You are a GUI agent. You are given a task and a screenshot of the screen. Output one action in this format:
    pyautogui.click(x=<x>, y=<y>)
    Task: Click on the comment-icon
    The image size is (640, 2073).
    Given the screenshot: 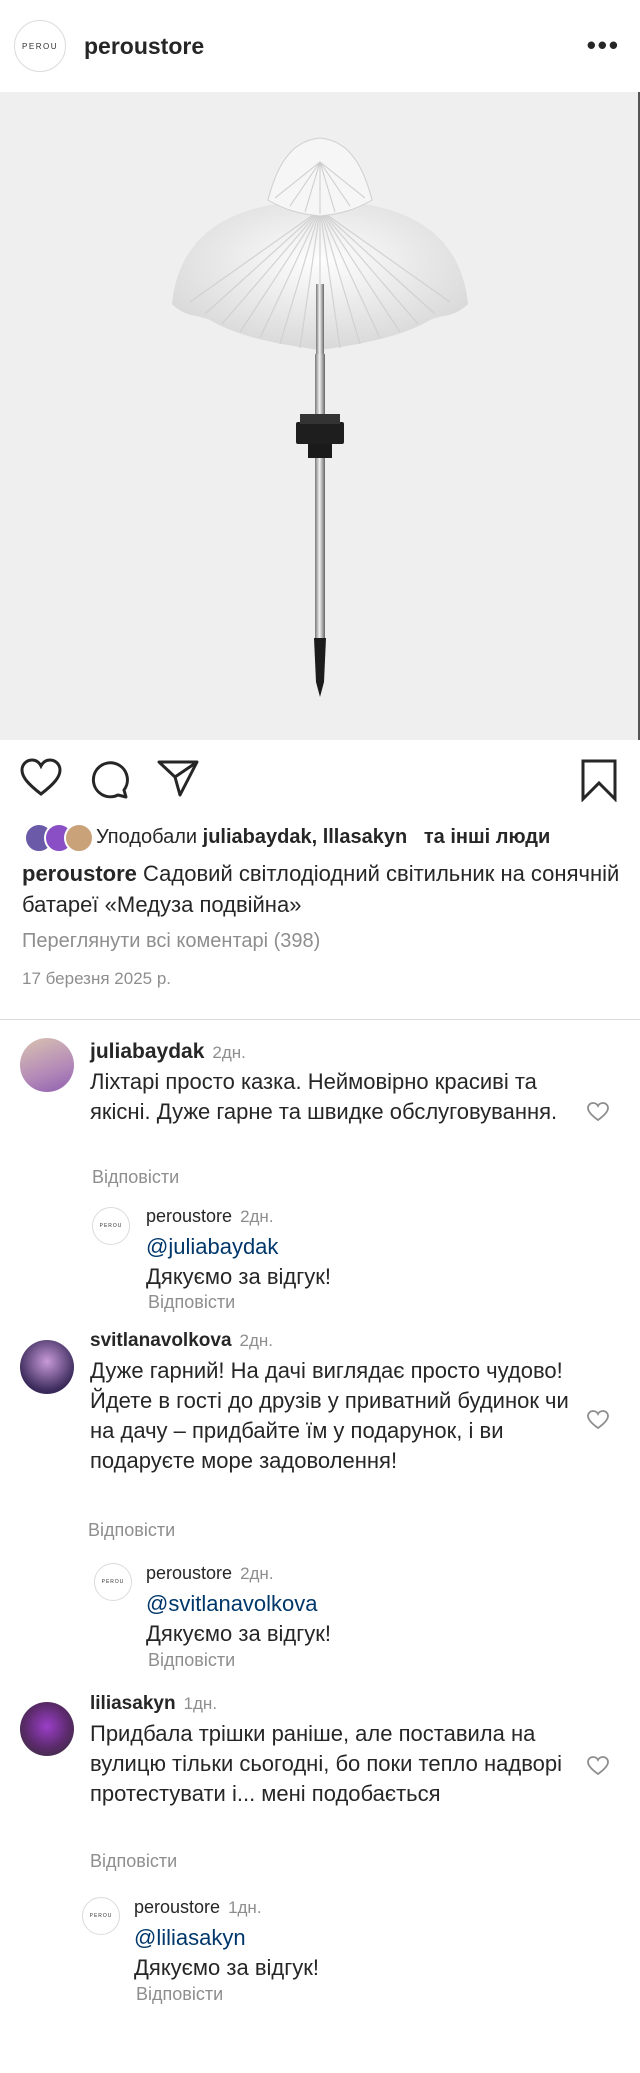 What is the action you would take?
    pyautogui.click(x=109, y=779)
    